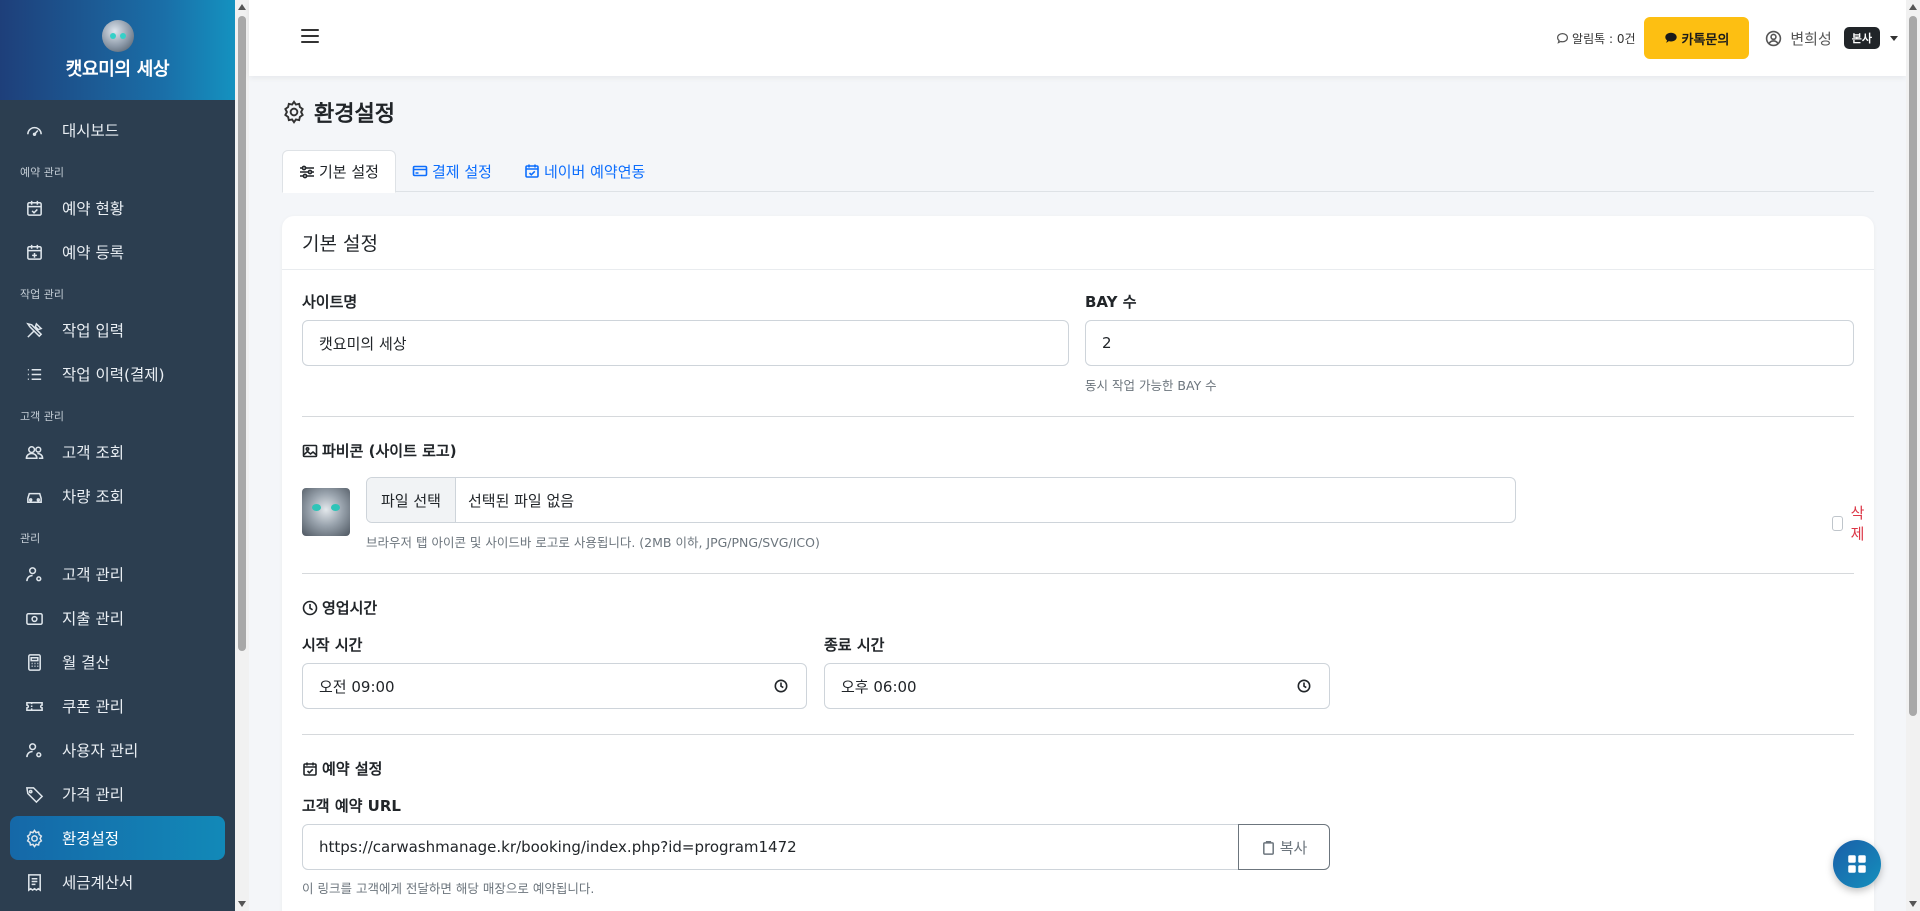 The height and width of the screenshot is (911, 1920). Describe the element at coordinates (93, 209) in the screenshot. I see `sidebar-item-label: 예약 현황` at that location.